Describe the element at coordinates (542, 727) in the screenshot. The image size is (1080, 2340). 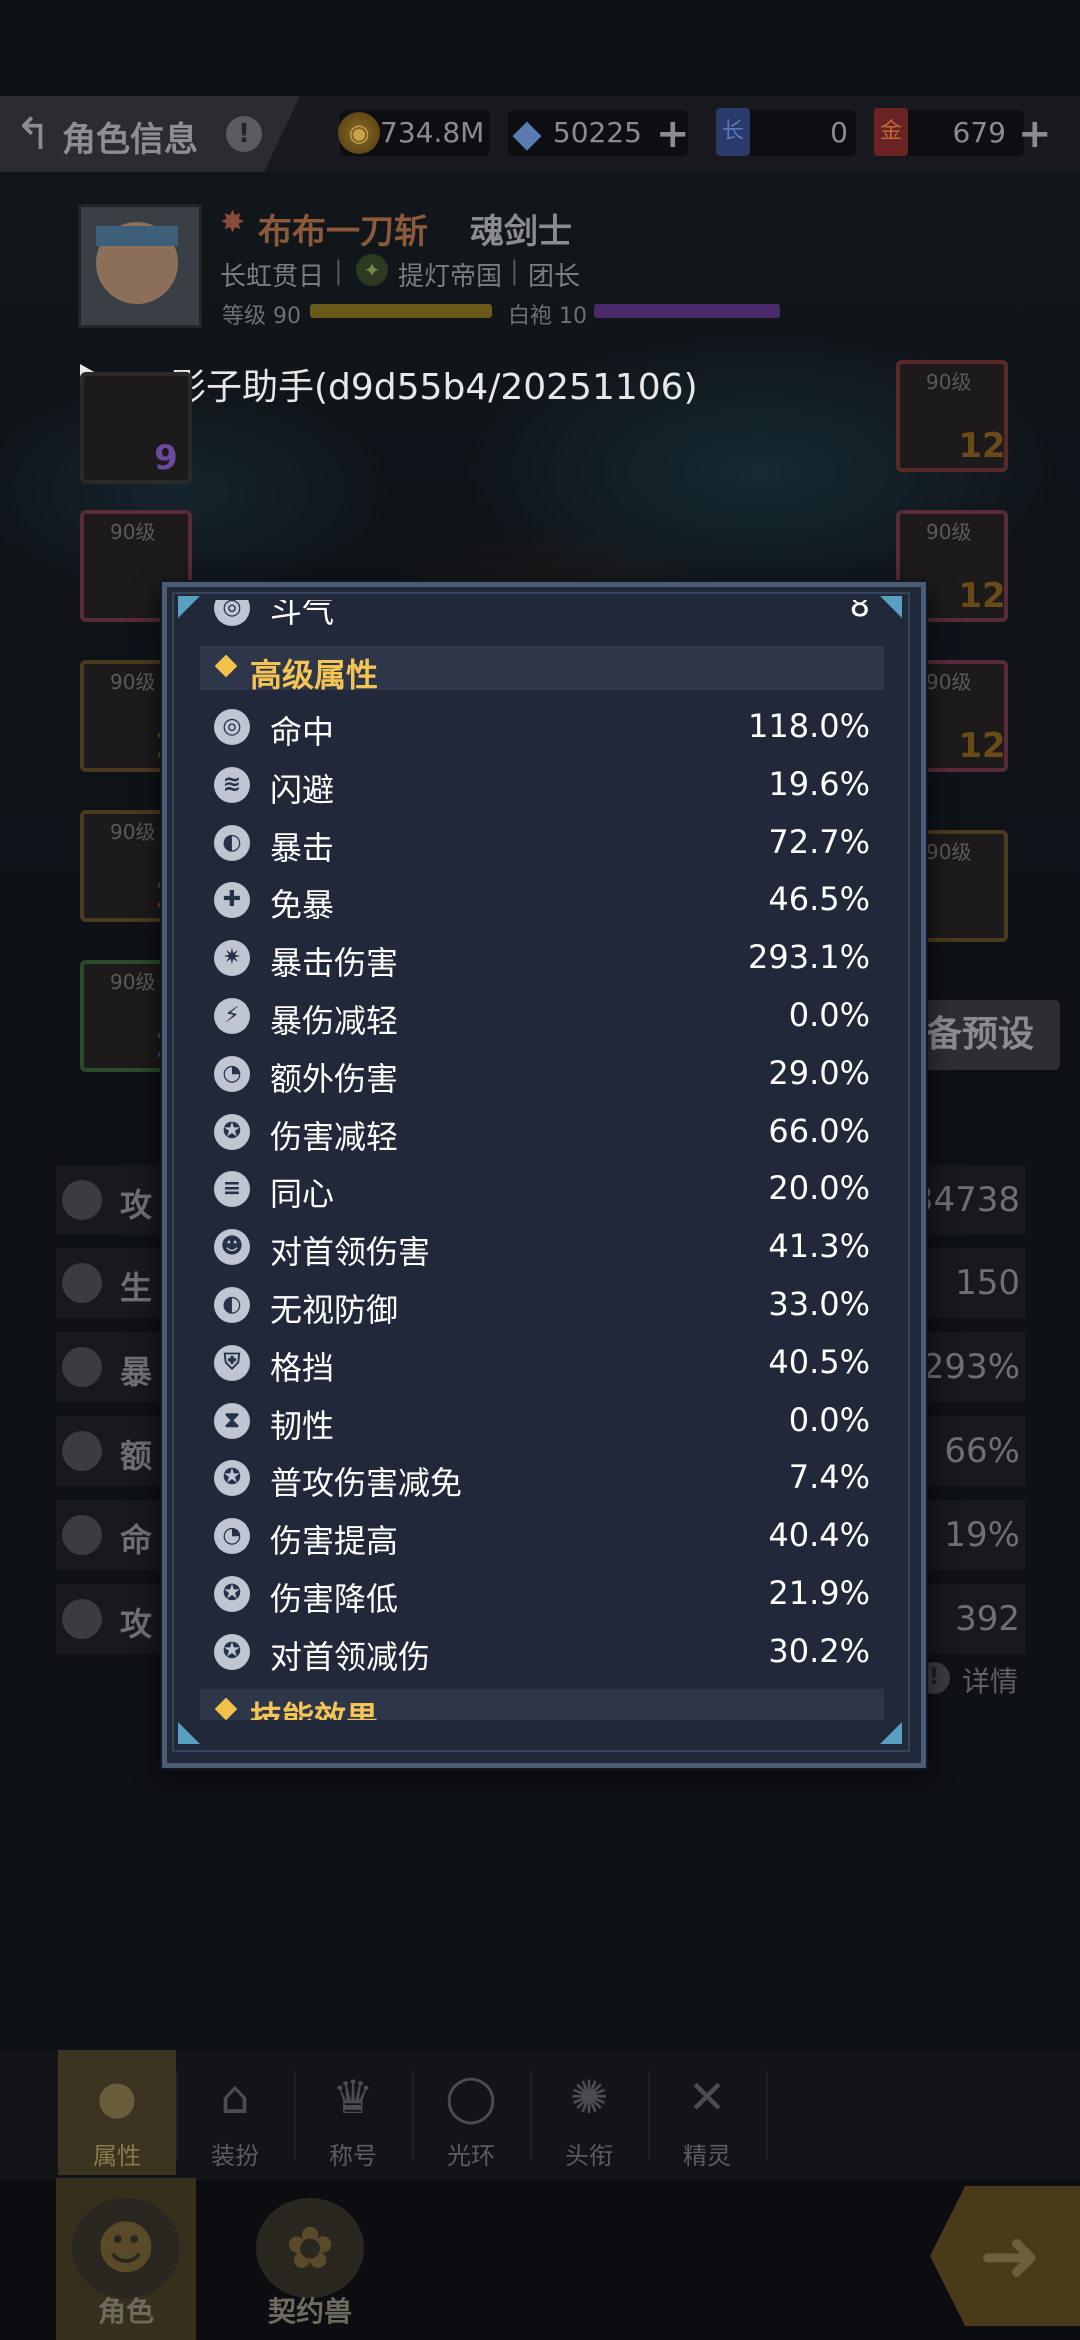
I see `attribute-row: ◎ 命中 118.0%` at that location.